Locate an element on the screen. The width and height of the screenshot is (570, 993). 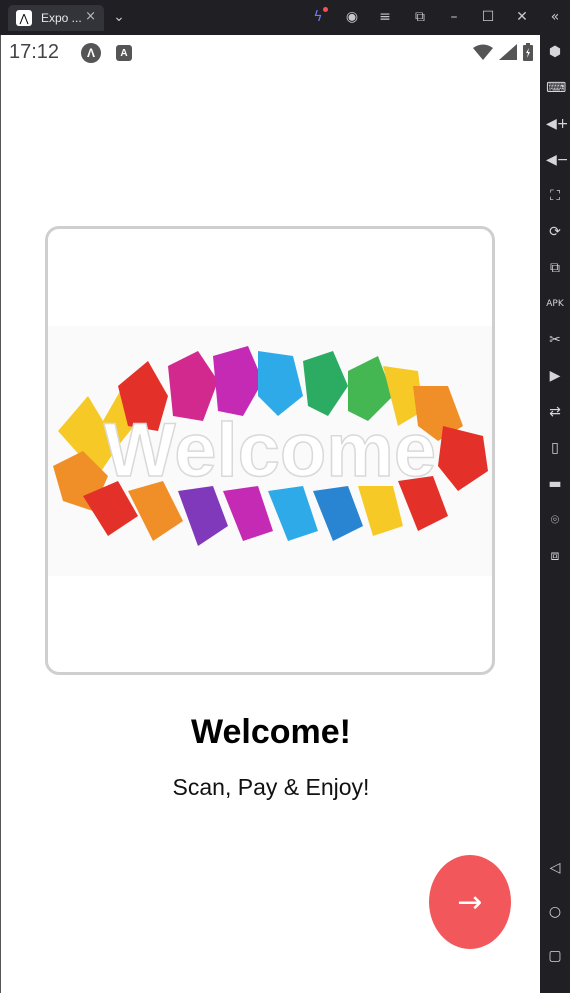
emulator-toolbar: ⬢ ⌨ ◀+ ◀− ⛶ ⟳ ⧉ APK ✂ ▶ ⇄ ▯ ▬ ⌾ ⧈ ◁ ○ ▢ is located at coordinates (555, 514).